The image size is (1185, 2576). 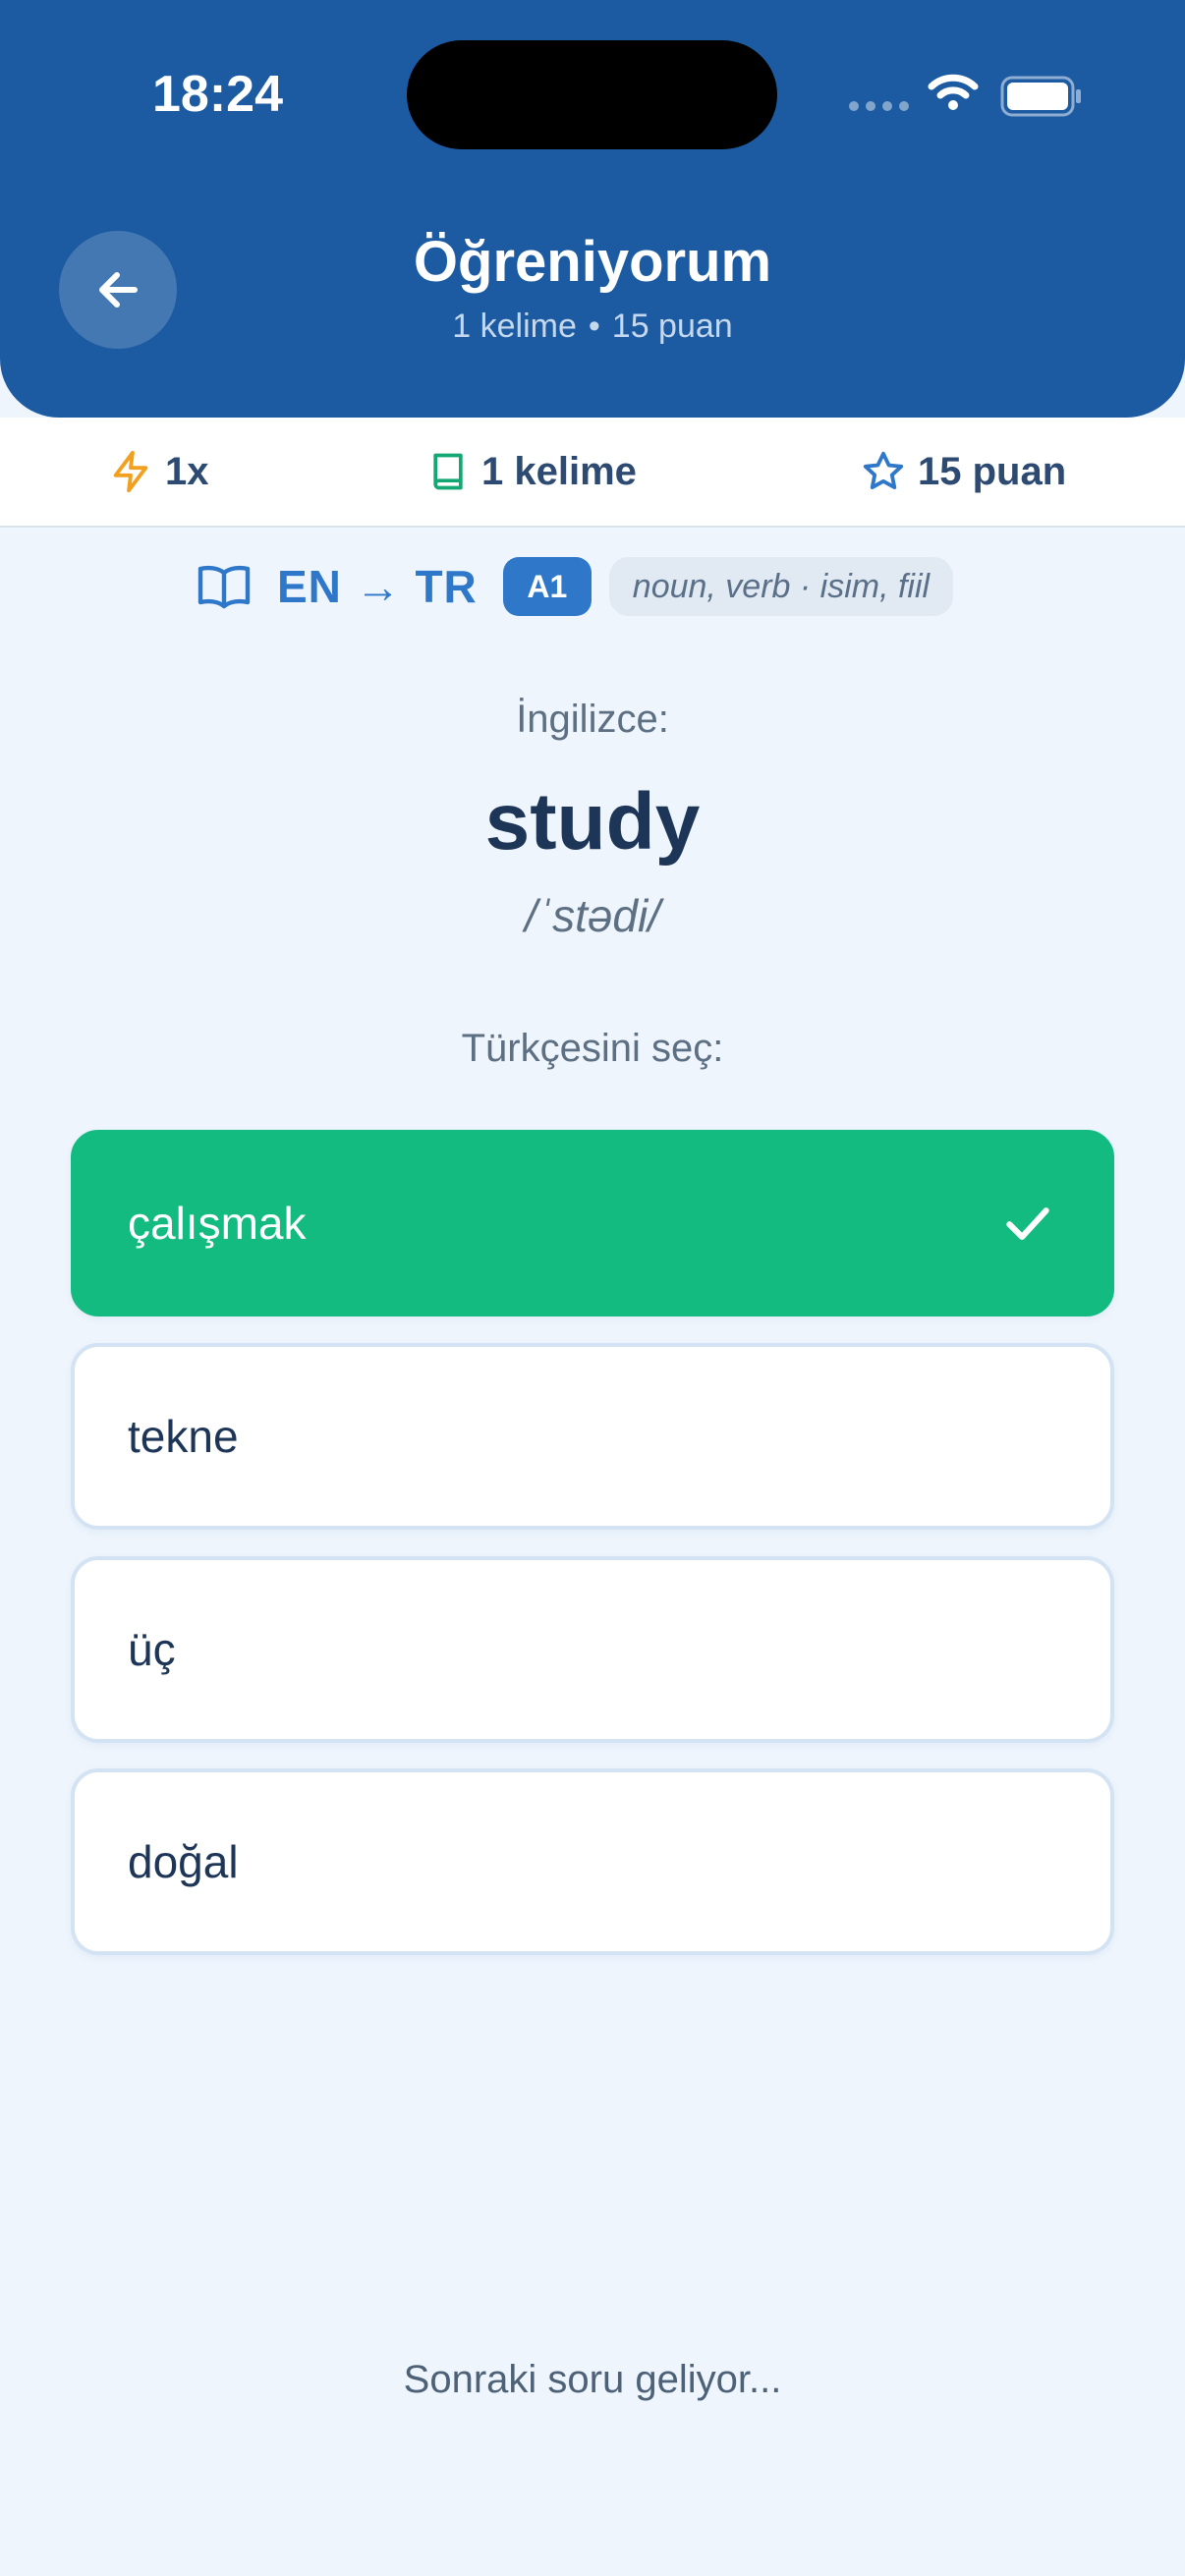 I want to click on battery-icon, so click(x=1041, y=96).